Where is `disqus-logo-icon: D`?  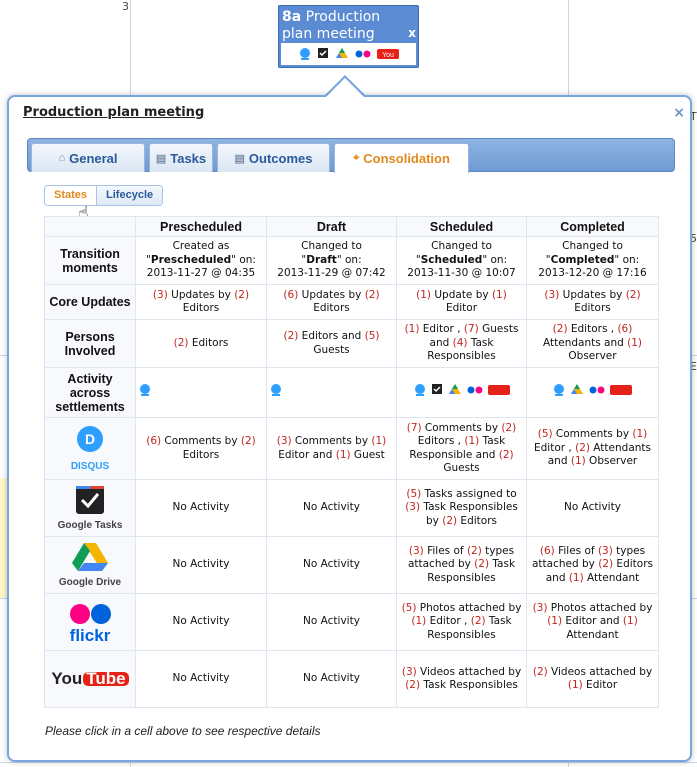
disqus-logo-icon: D is located at coordinates (90, 439).